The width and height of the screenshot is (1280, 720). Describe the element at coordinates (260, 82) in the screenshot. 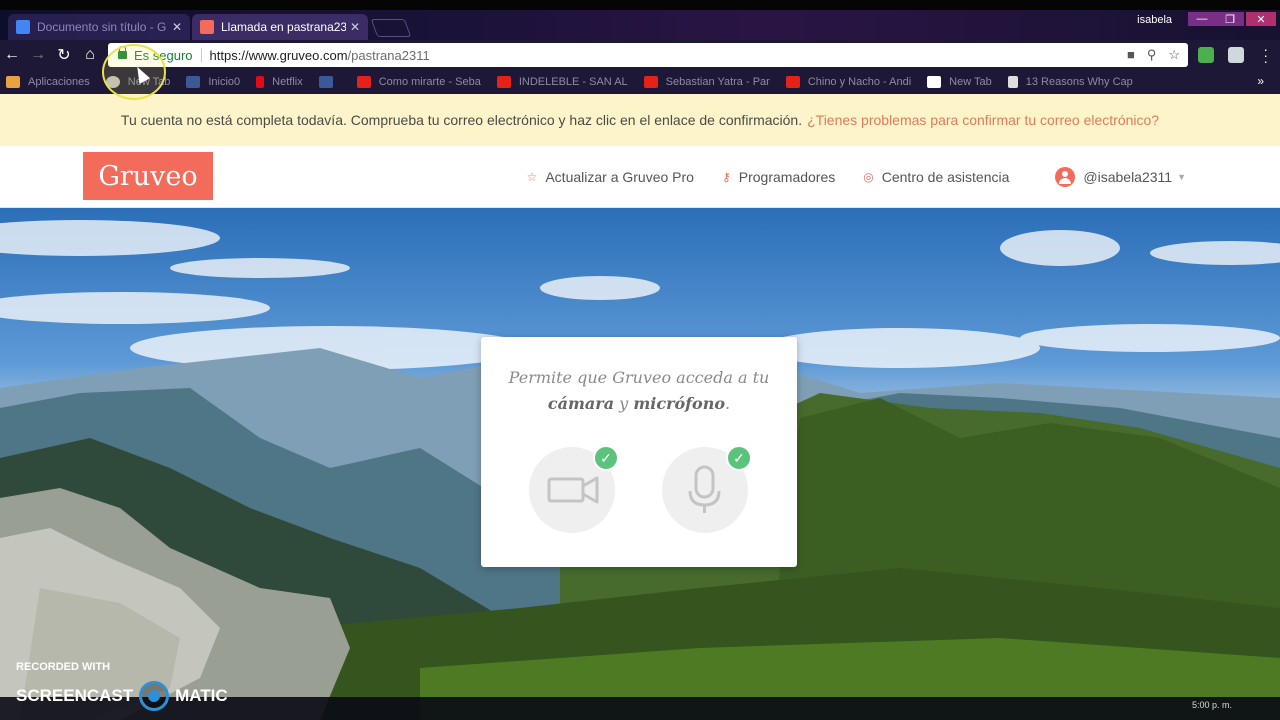

I see `netflix-icon` at that location.